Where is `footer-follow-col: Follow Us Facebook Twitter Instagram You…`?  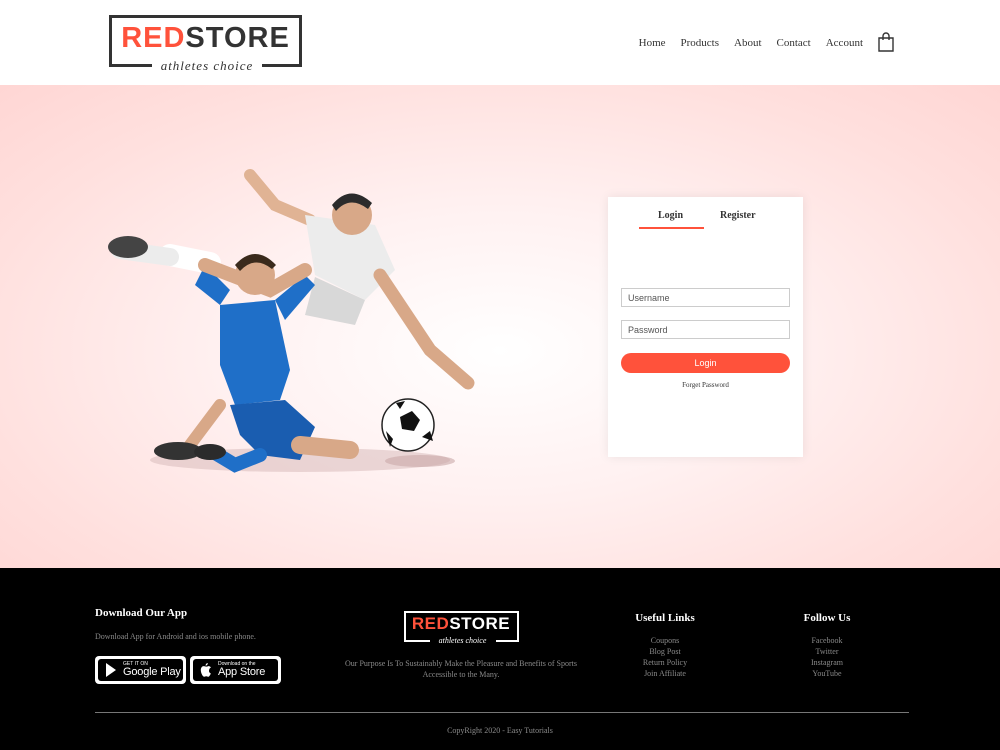
footer-follow-col: Follow Us Facebook Twitter Instagram You… is located at coordinates (827, 645).